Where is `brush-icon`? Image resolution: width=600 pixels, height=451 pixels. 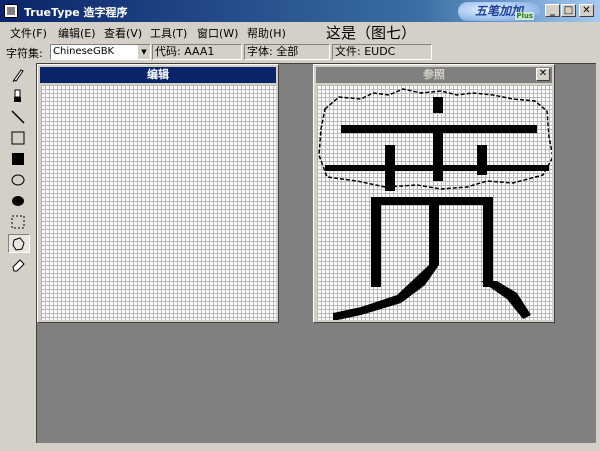 brush-icon is located at coordinates (17, 95).